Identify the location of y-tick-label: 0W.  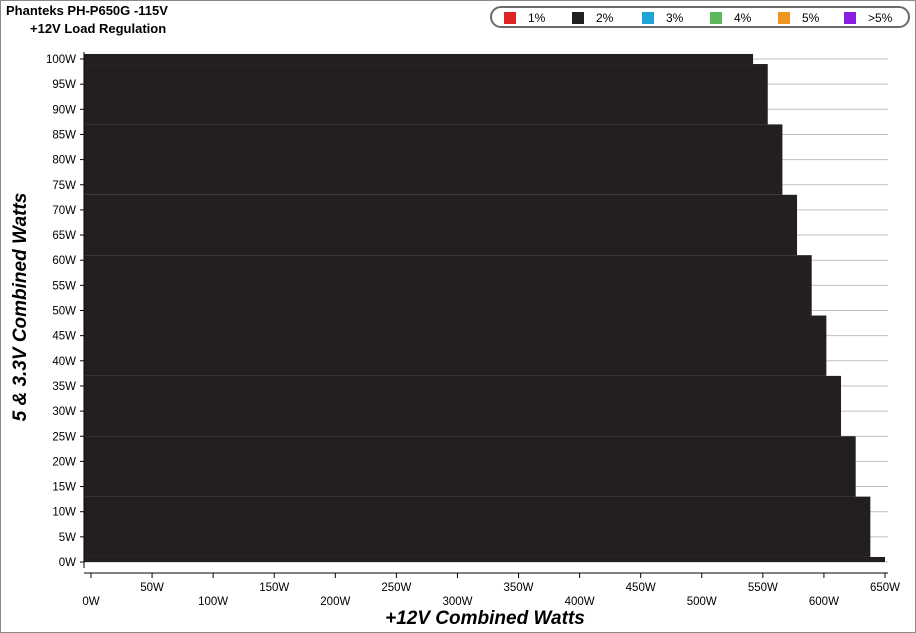
(67, 563).